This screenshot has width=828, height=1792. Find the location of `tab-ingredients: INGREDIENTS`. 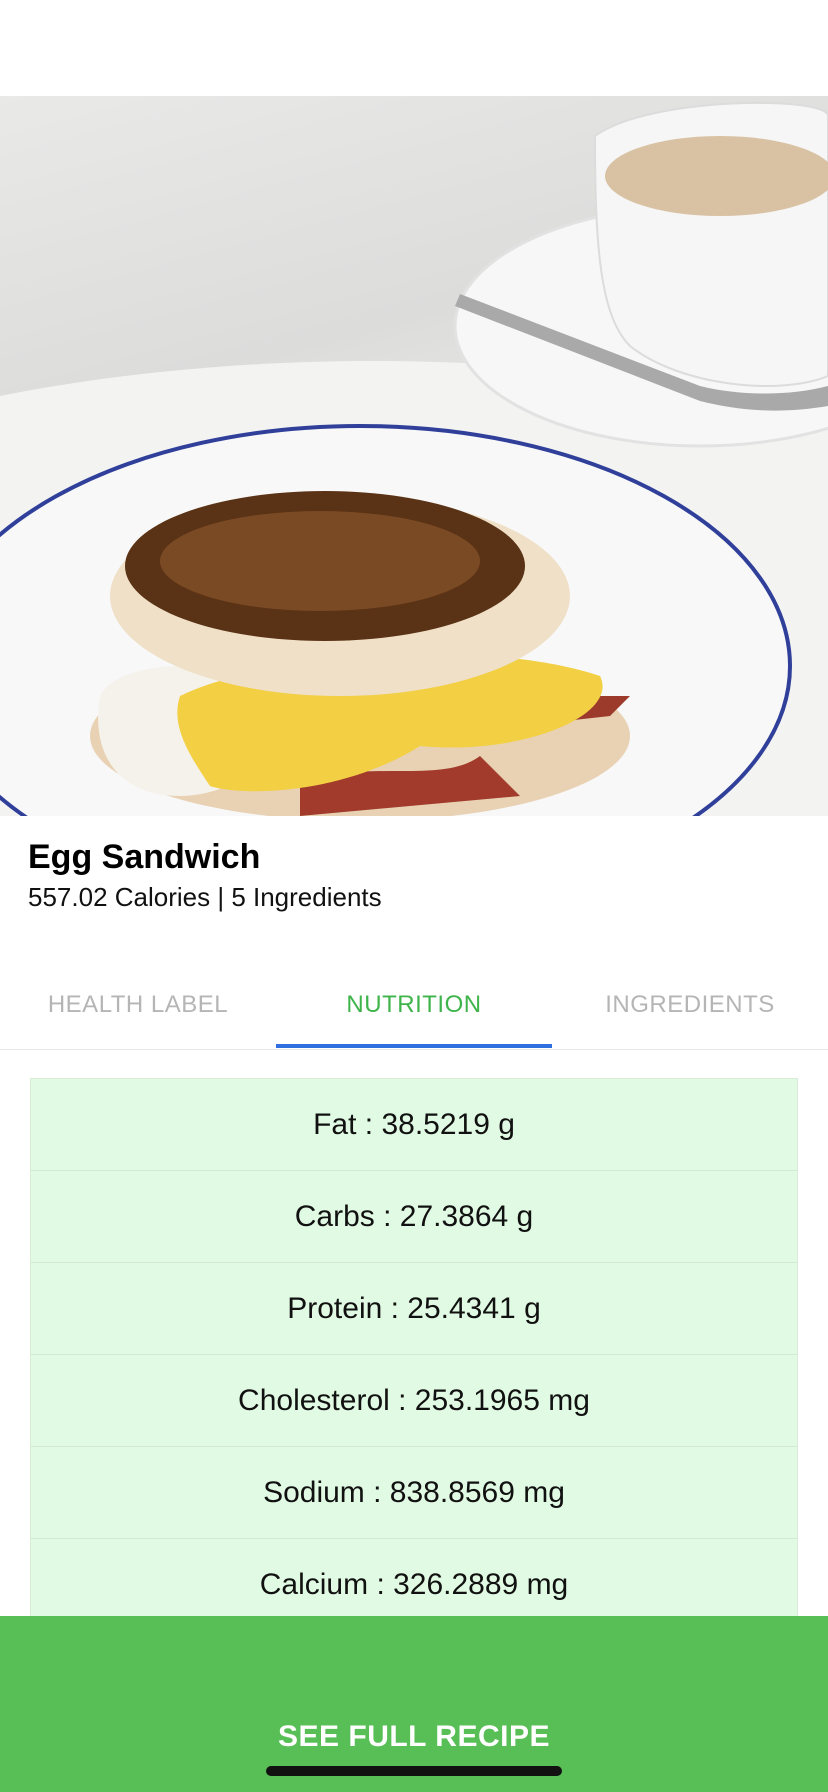

tab-ingredients: INGREDIENTS is located at coordinates (690, 1005).